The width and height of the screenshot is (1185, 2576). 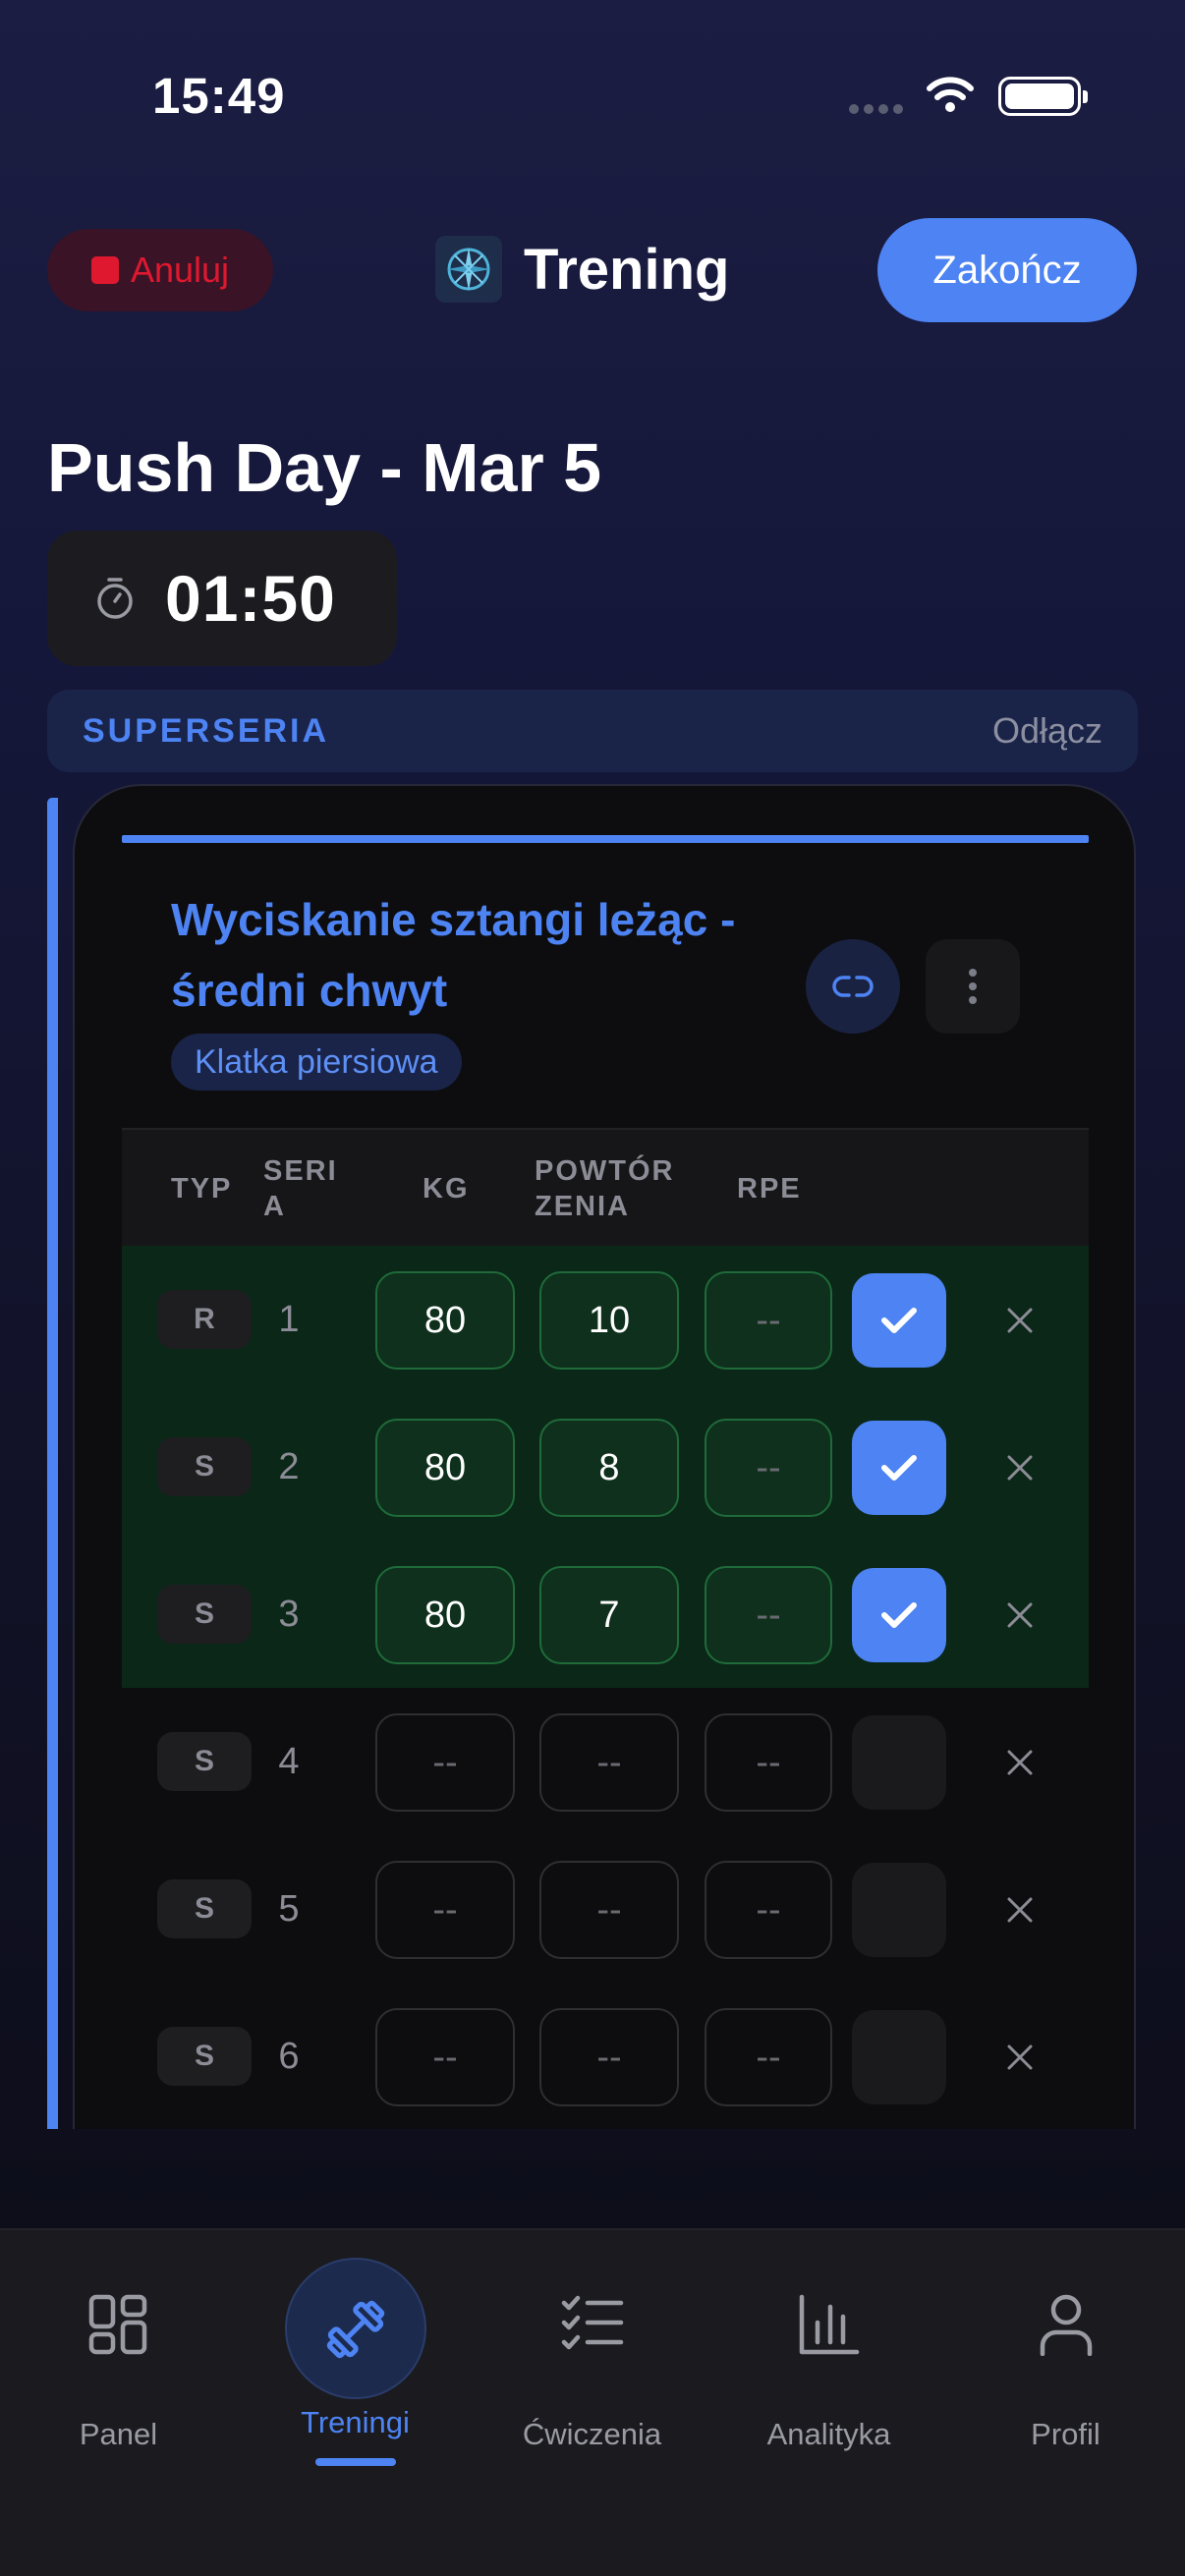 What do you see at coordinates (592, 2322) in the screenshot?
I see `checklist-icon` at bounding box center [592, 2322].